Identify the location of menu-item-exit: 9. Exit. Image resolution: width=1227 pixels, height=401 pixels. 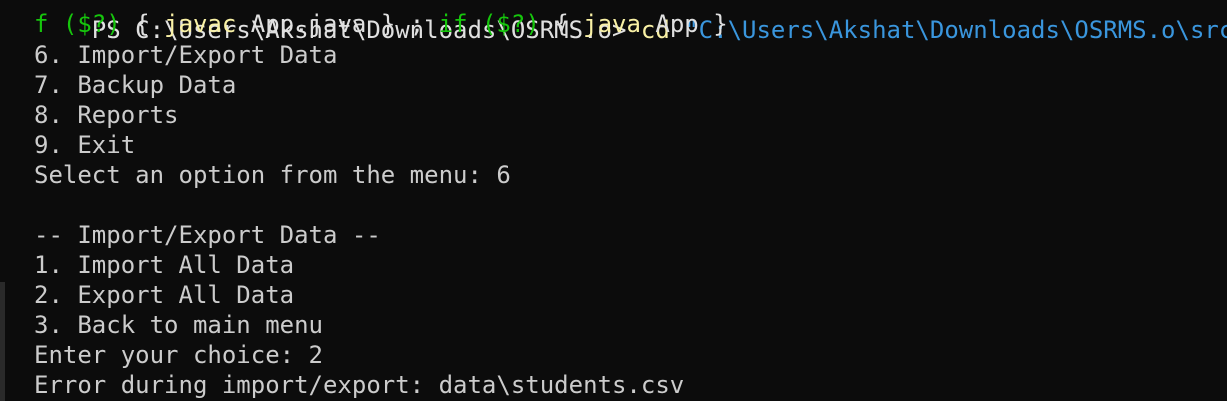
(85, 145).